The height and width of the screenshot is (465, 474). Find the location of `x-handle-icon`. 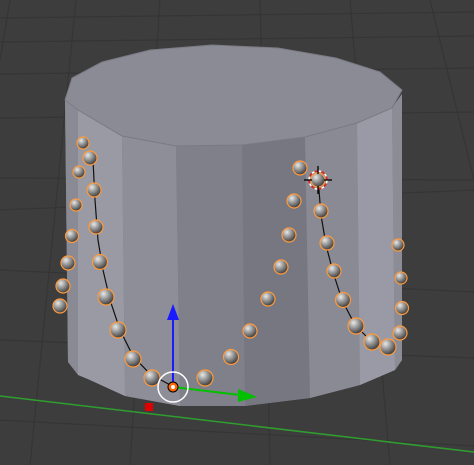

x-handle-icon is located at coordinates (149, 407).